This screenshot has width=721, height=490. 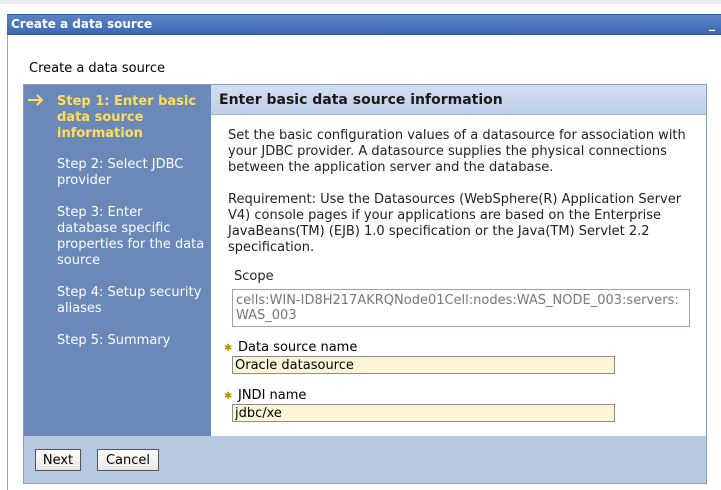 What do you see at coordinates (360, 2) in the screenshot?
I see `top-sliver` at bounding box center [360, 2].